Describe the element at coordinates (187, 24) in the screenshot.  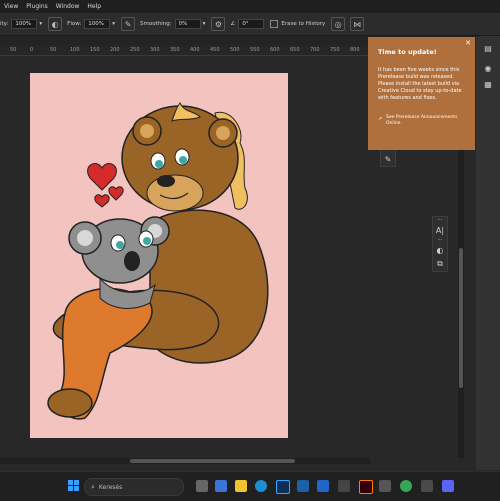
I see `smoothing-field: 0%` at that location.